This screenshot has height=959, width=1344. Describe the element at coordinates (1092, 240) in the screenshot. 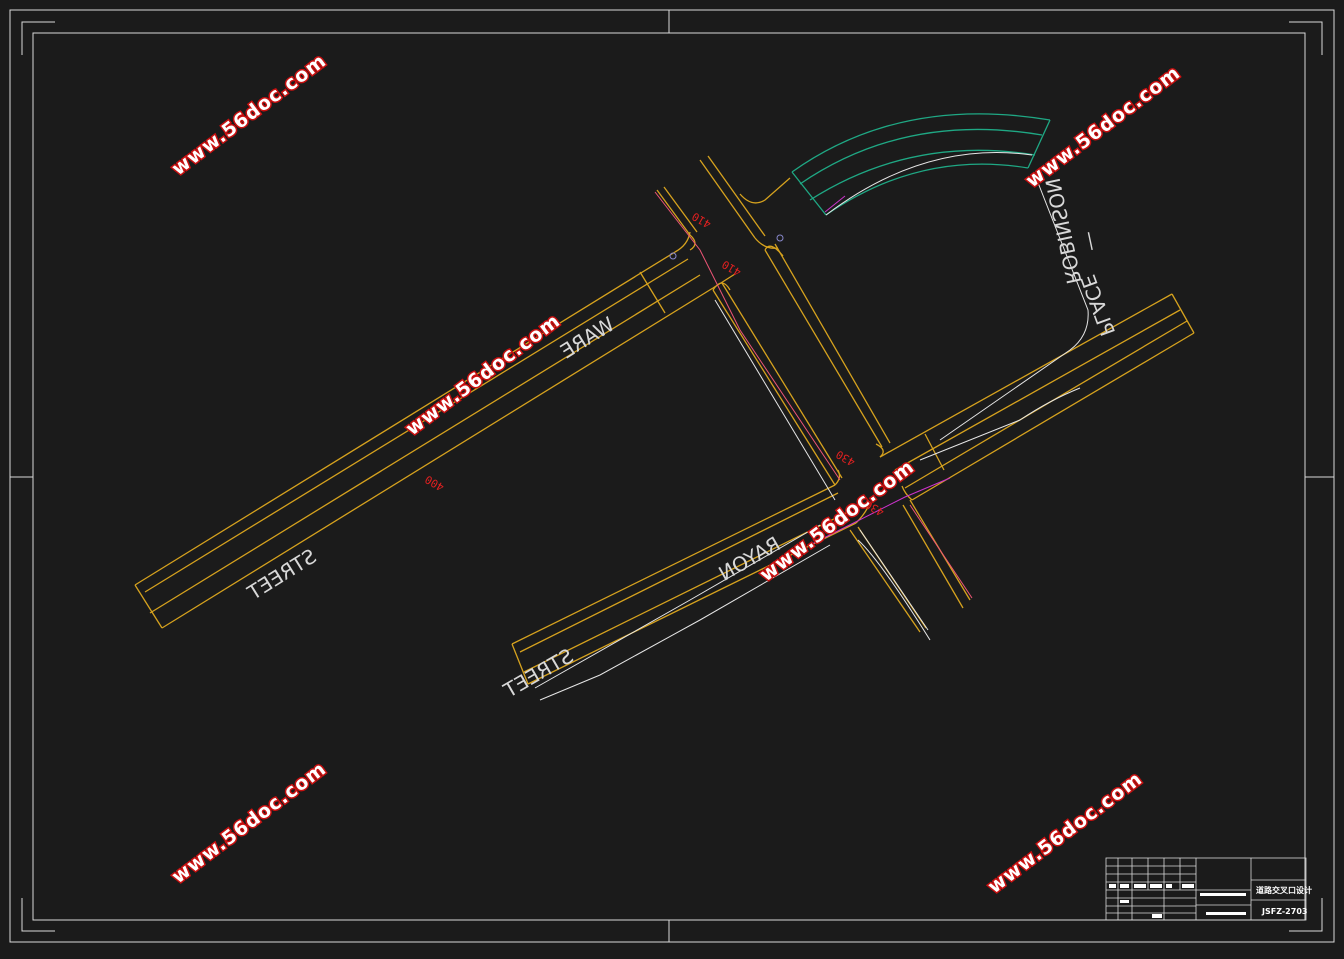

I see `street-label-dash: —` at that location.